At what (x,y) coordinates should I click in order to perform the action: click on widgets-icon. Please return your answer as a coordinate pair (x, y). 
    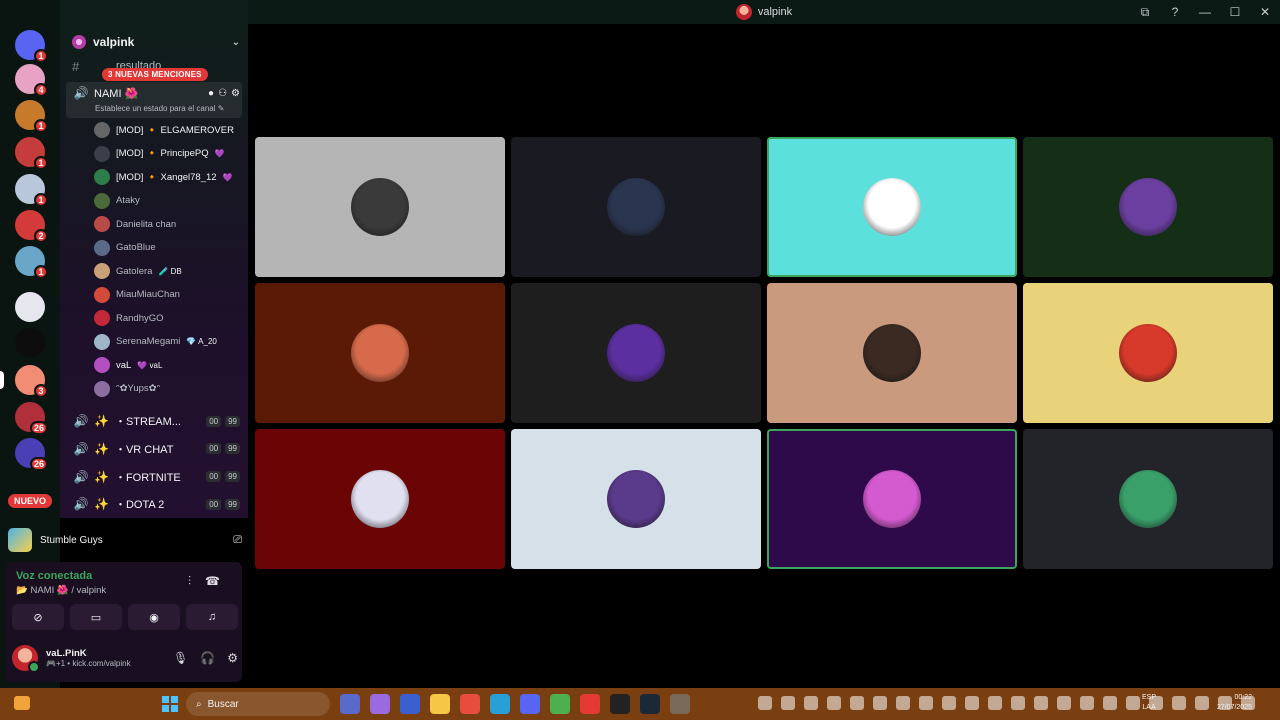
    Looking at the image, I should click on (22, 703).